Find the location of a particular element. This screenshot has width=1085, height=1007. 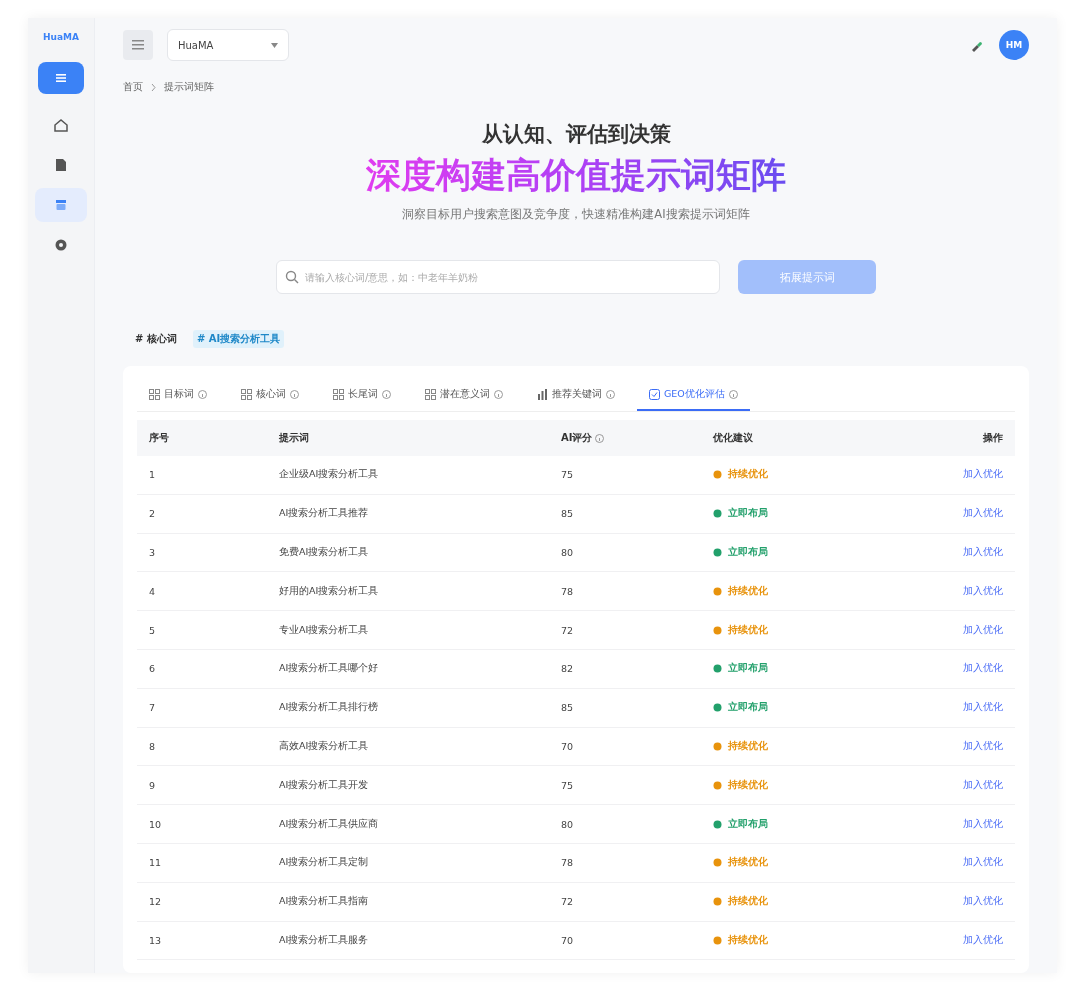

hero-eyebrow: 从认知、评估到决策 is located at coordinates (576, 134).